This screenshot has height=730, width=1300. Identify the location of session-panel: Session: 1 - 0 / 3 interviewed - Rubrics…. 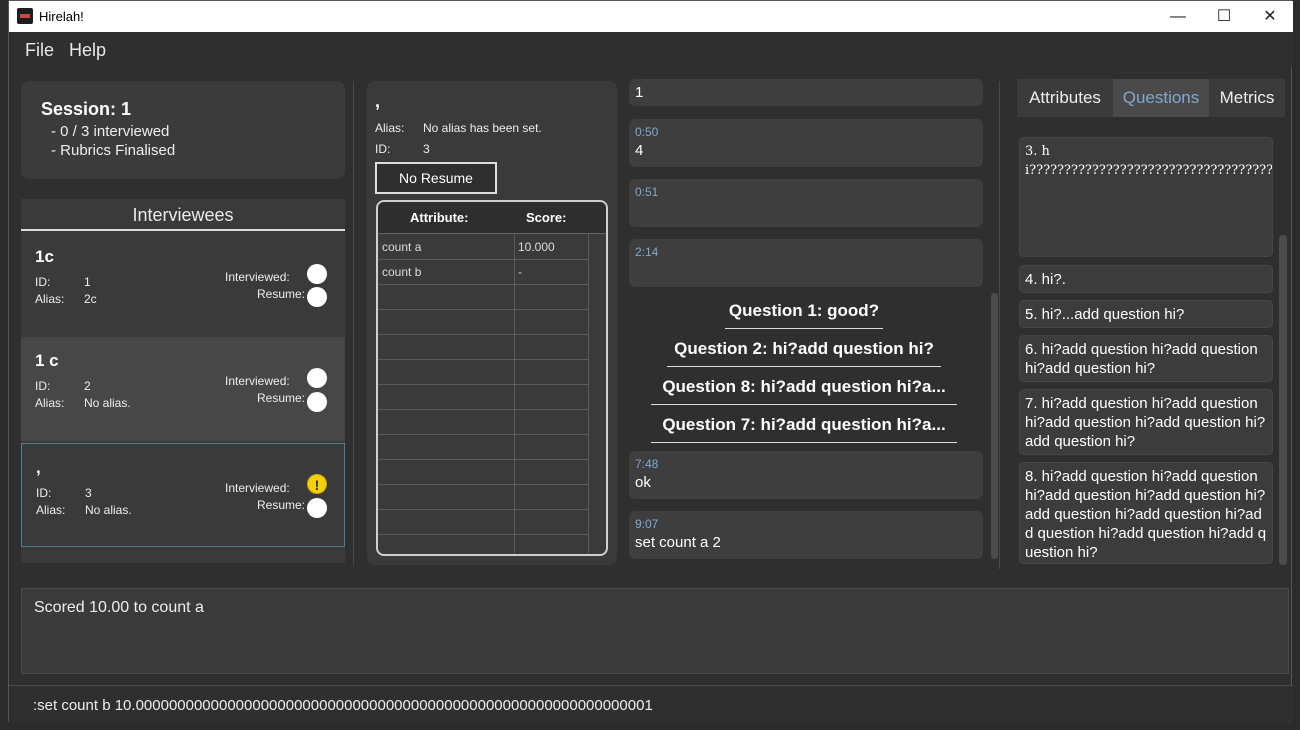
(183, 130).